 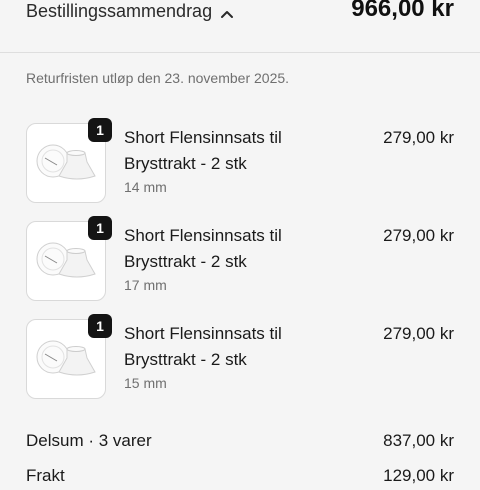 I want to click on order-summary-label: Bestillingssammendrag, so click(x=119, y=10).